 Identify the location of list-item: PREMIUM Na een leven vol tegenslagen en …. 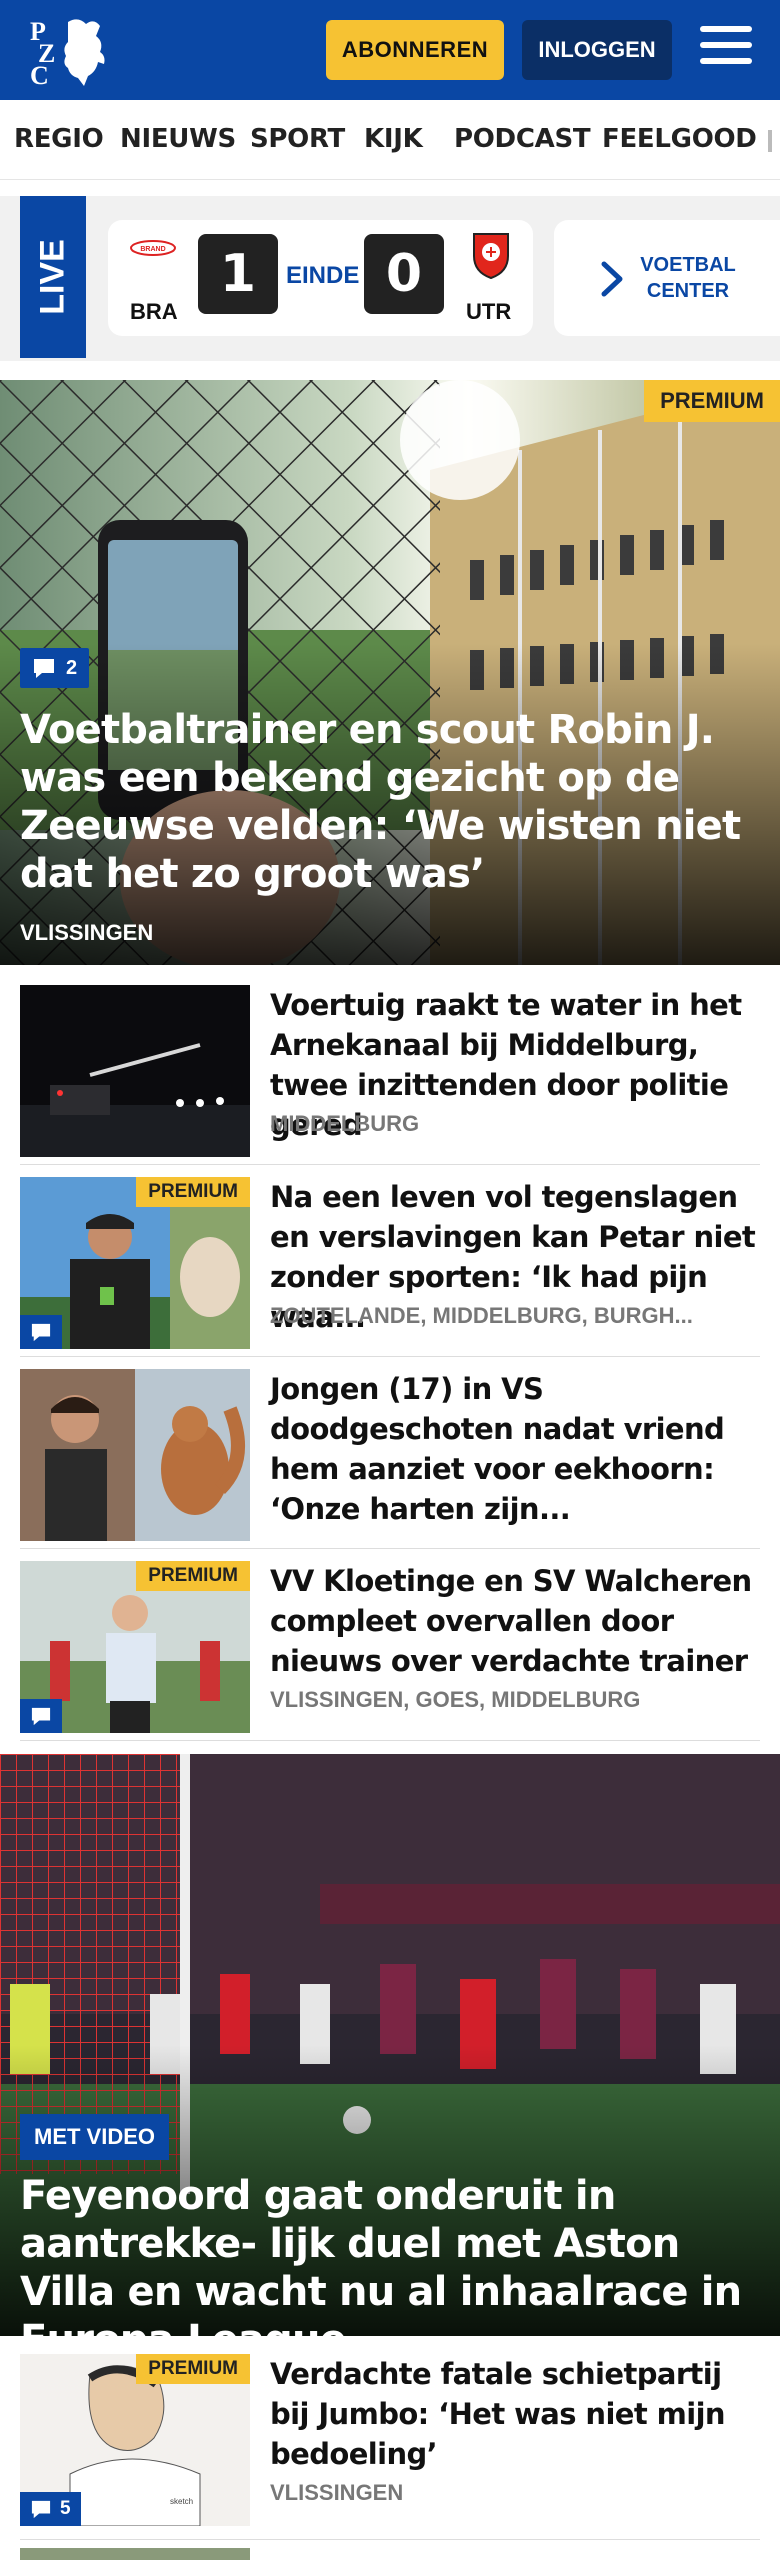
(390, 1267).